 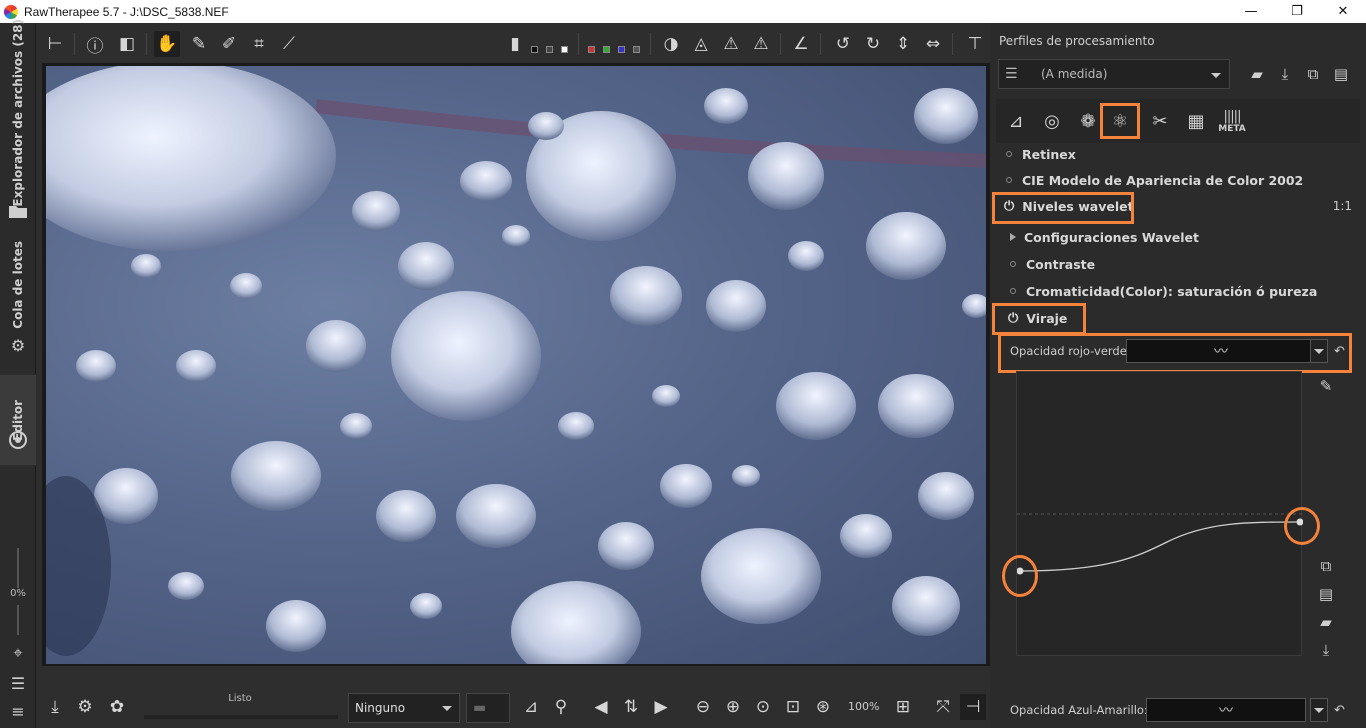 I want to click on straighten-icon: ⟋, so click(x=289, y=44).